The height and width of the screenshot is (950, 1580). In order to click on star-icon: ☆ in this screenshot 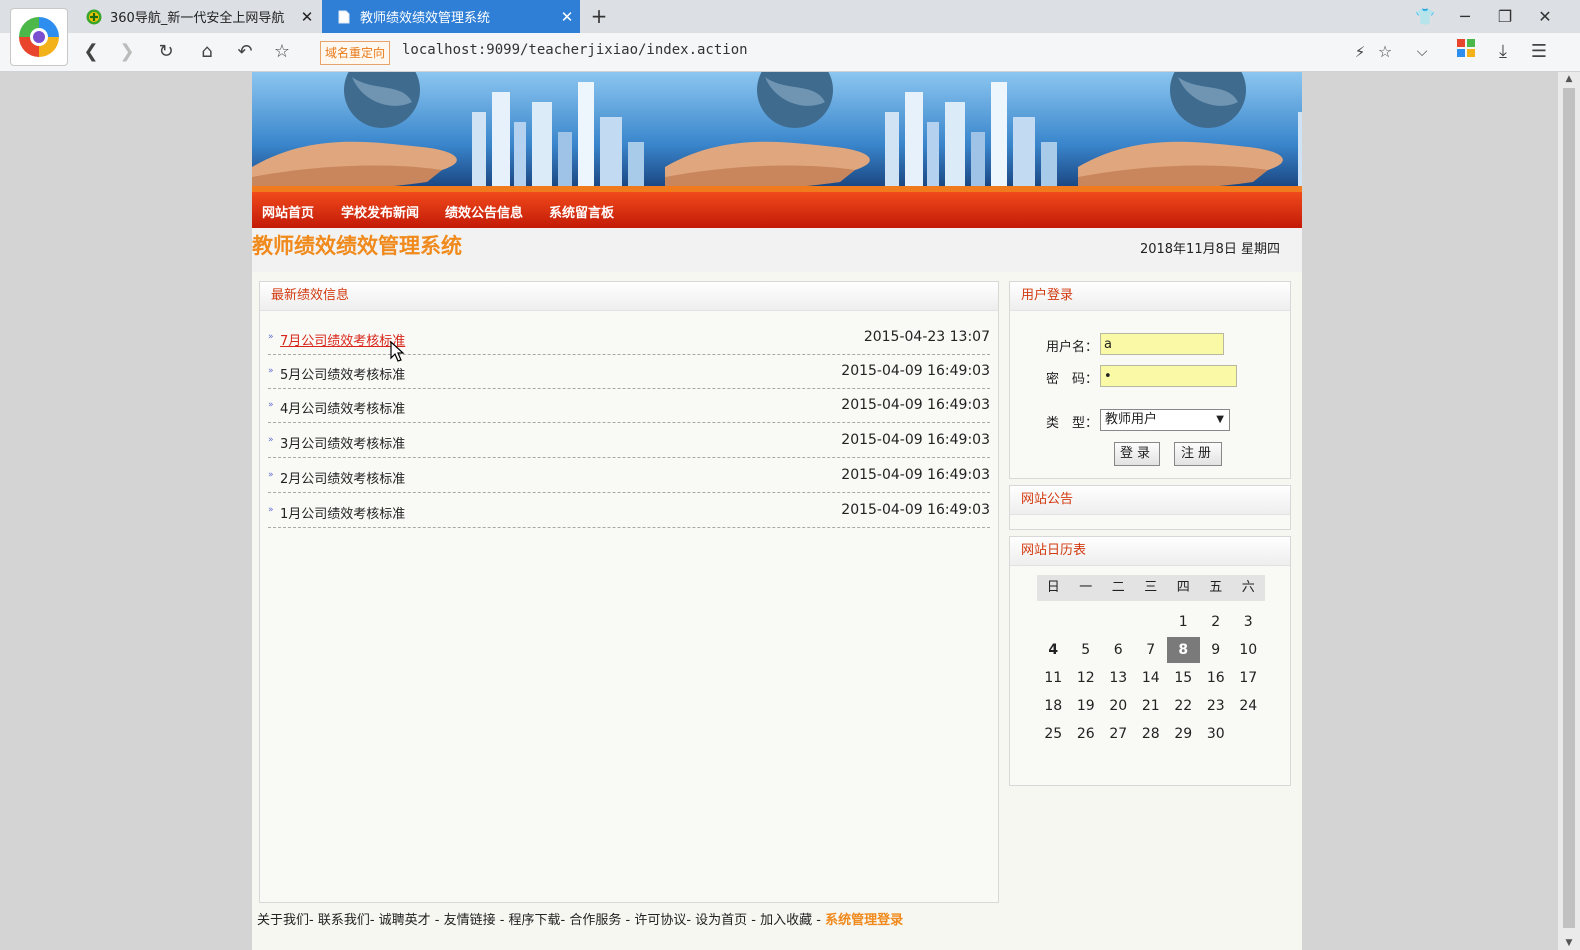, I will do `click(282, 52)`.